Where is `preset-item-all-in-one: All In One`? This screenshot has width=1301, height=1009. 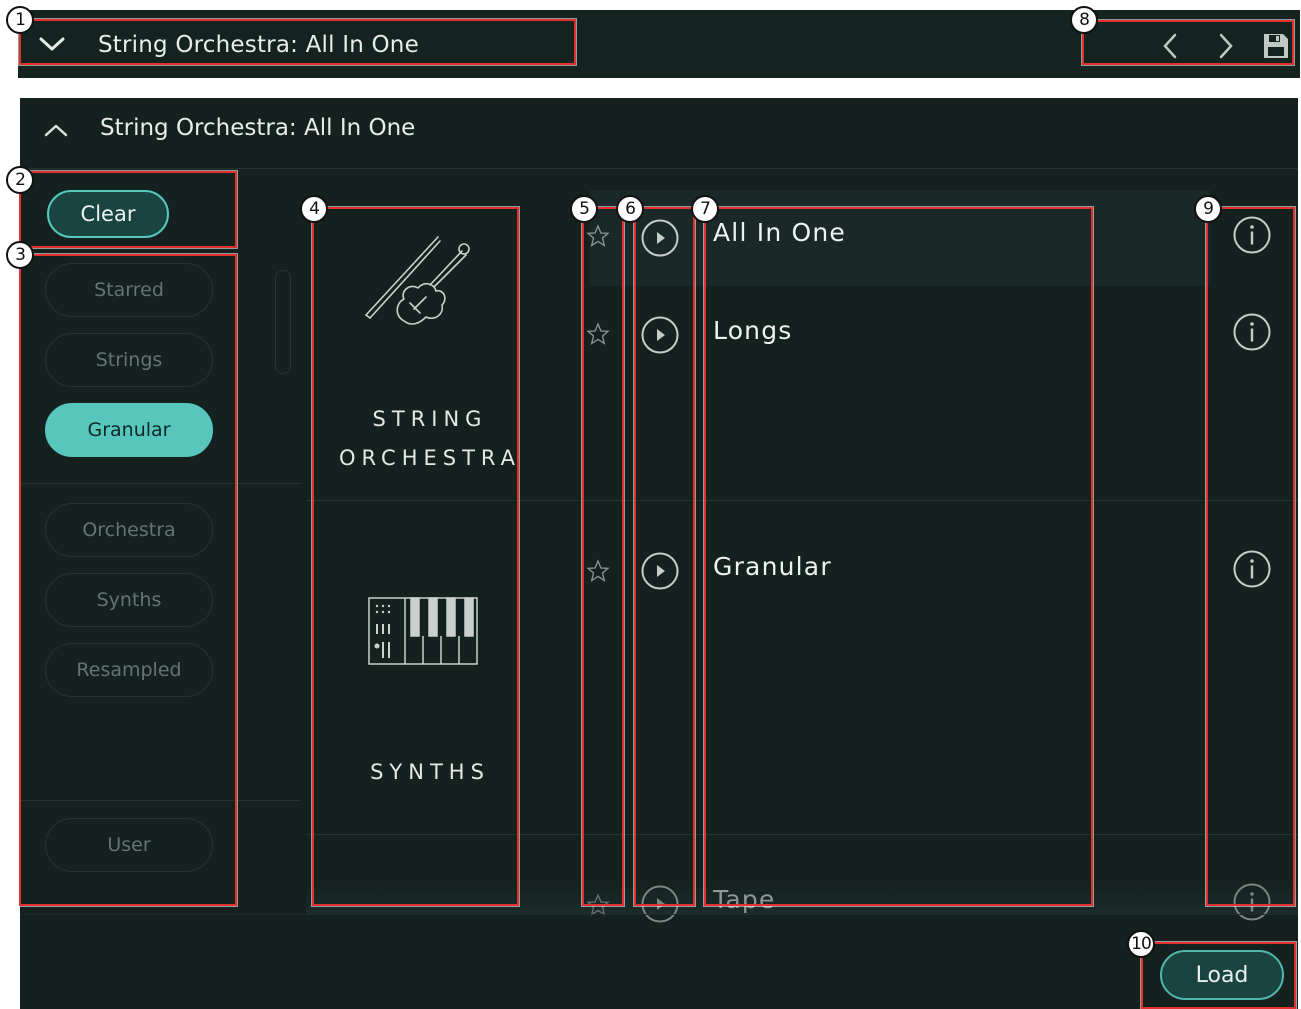 preset-item-all-in-one: All In One is located at coordinates (779, 232).